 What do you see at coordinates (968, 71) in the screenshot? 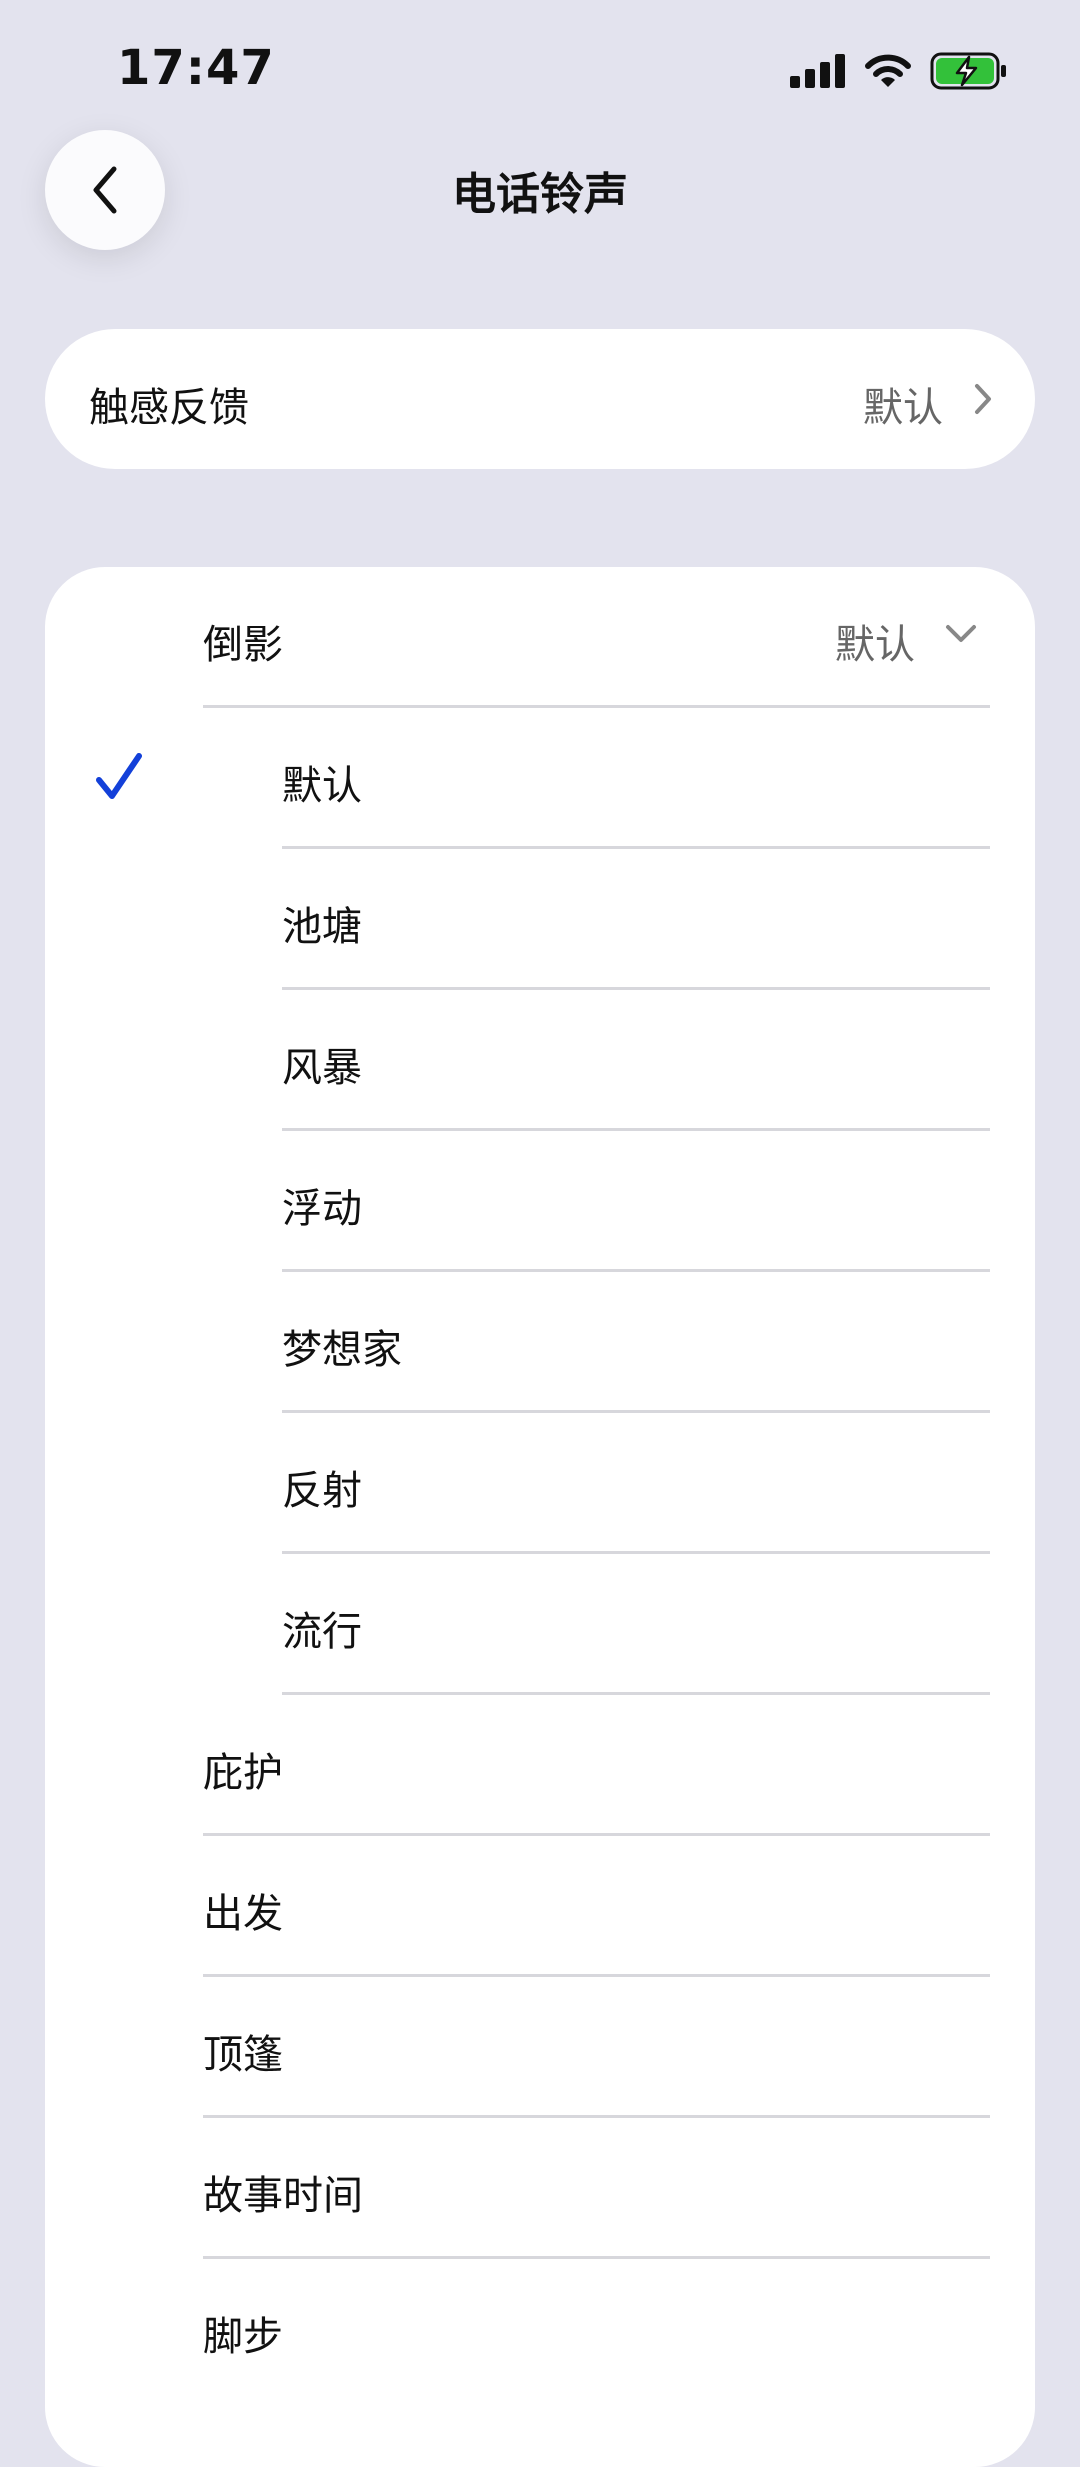
I see `battery-charging-icon` at bounding box center [968, 71].